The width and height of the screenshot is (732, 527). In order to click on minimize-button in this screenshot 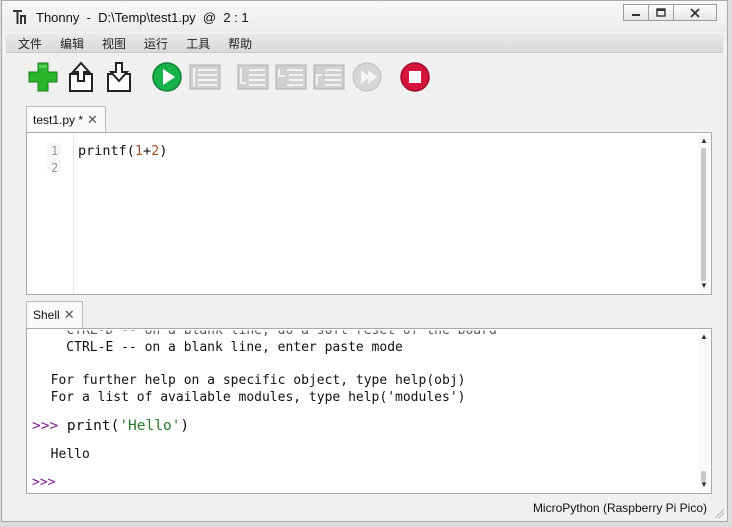, I will do `click(636, 12)`.